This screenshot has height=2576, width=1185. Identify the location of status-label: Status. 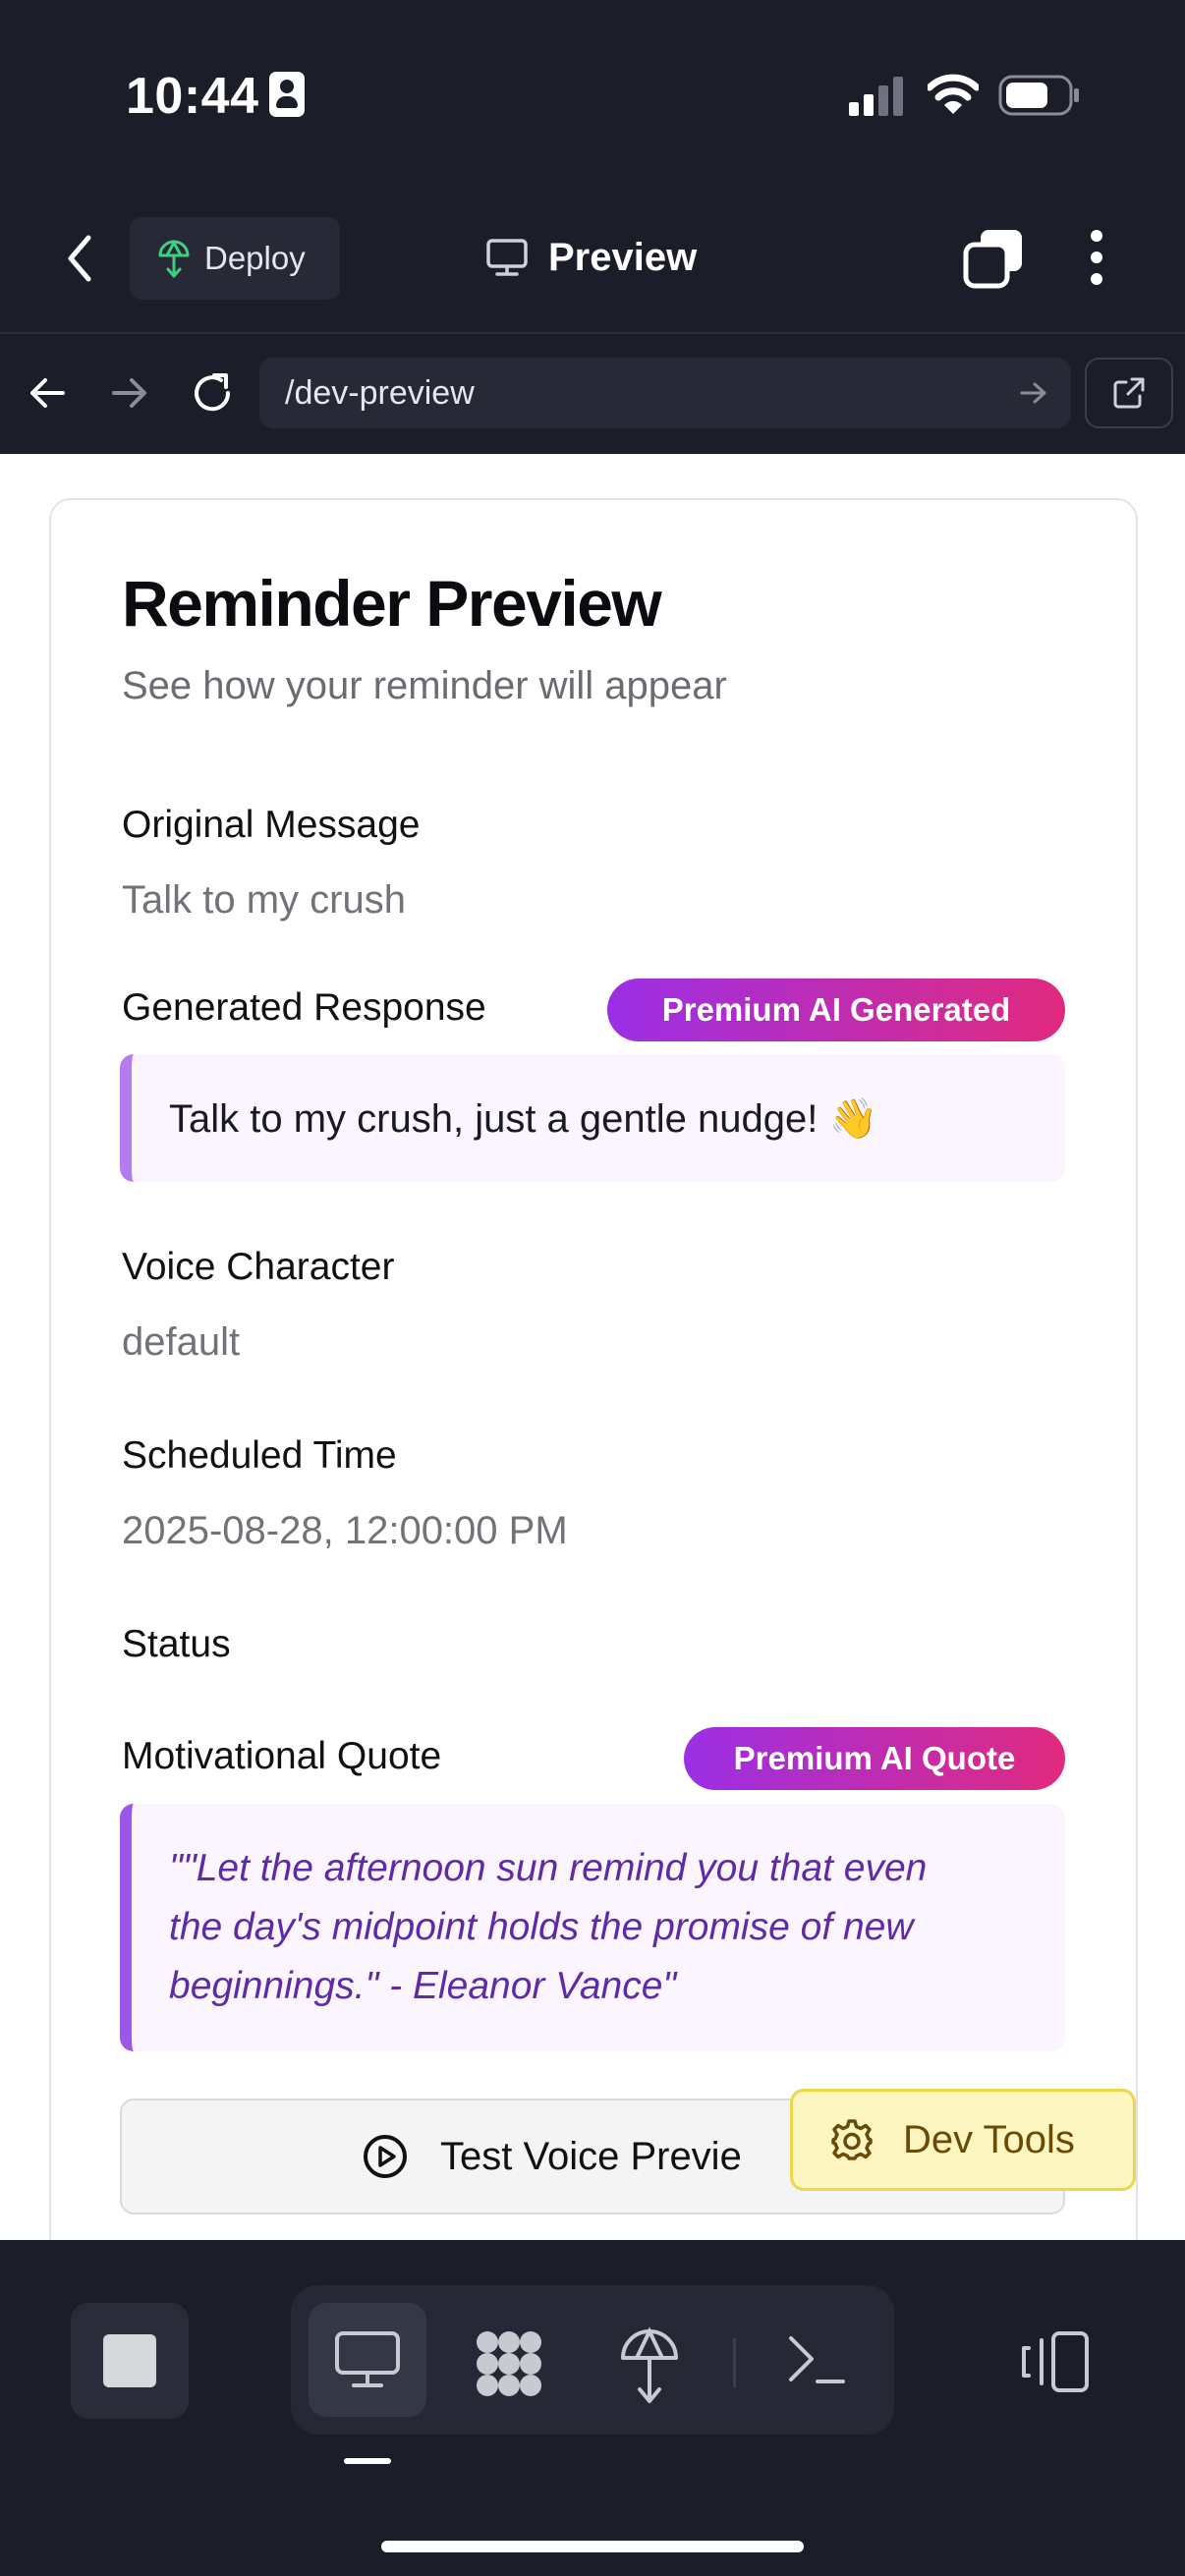
(177, 1644).